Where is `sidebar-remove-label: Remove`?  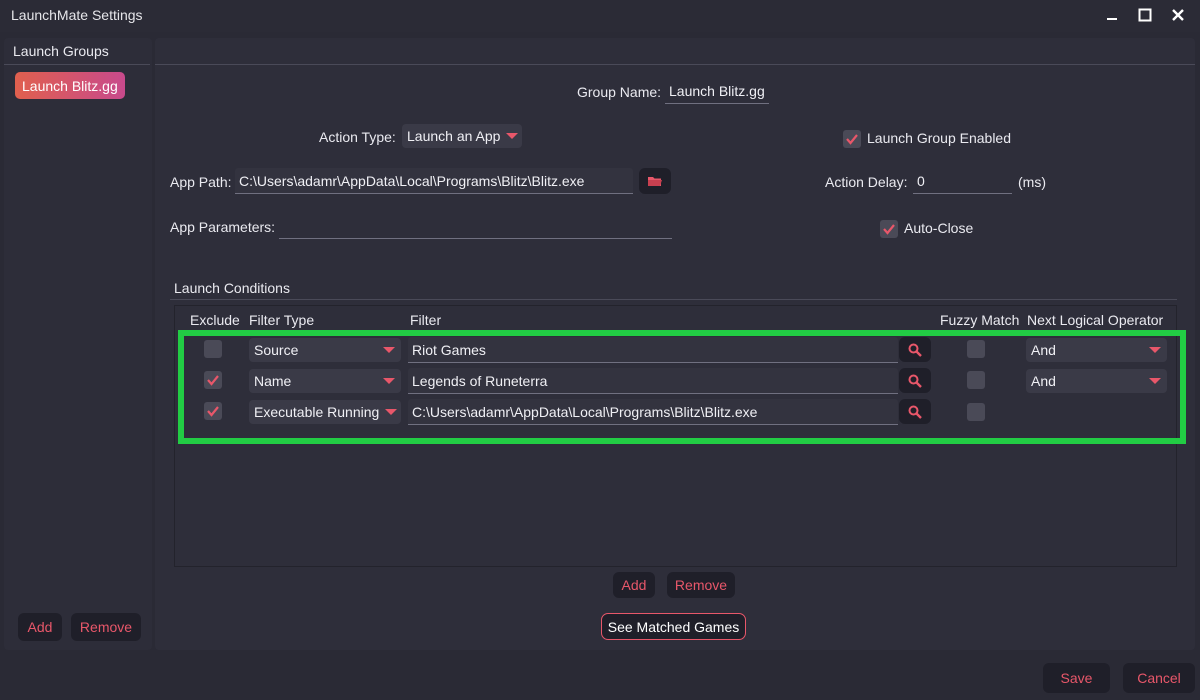 sidebar-remove-label: Remove is located at coordinates (106, 627).